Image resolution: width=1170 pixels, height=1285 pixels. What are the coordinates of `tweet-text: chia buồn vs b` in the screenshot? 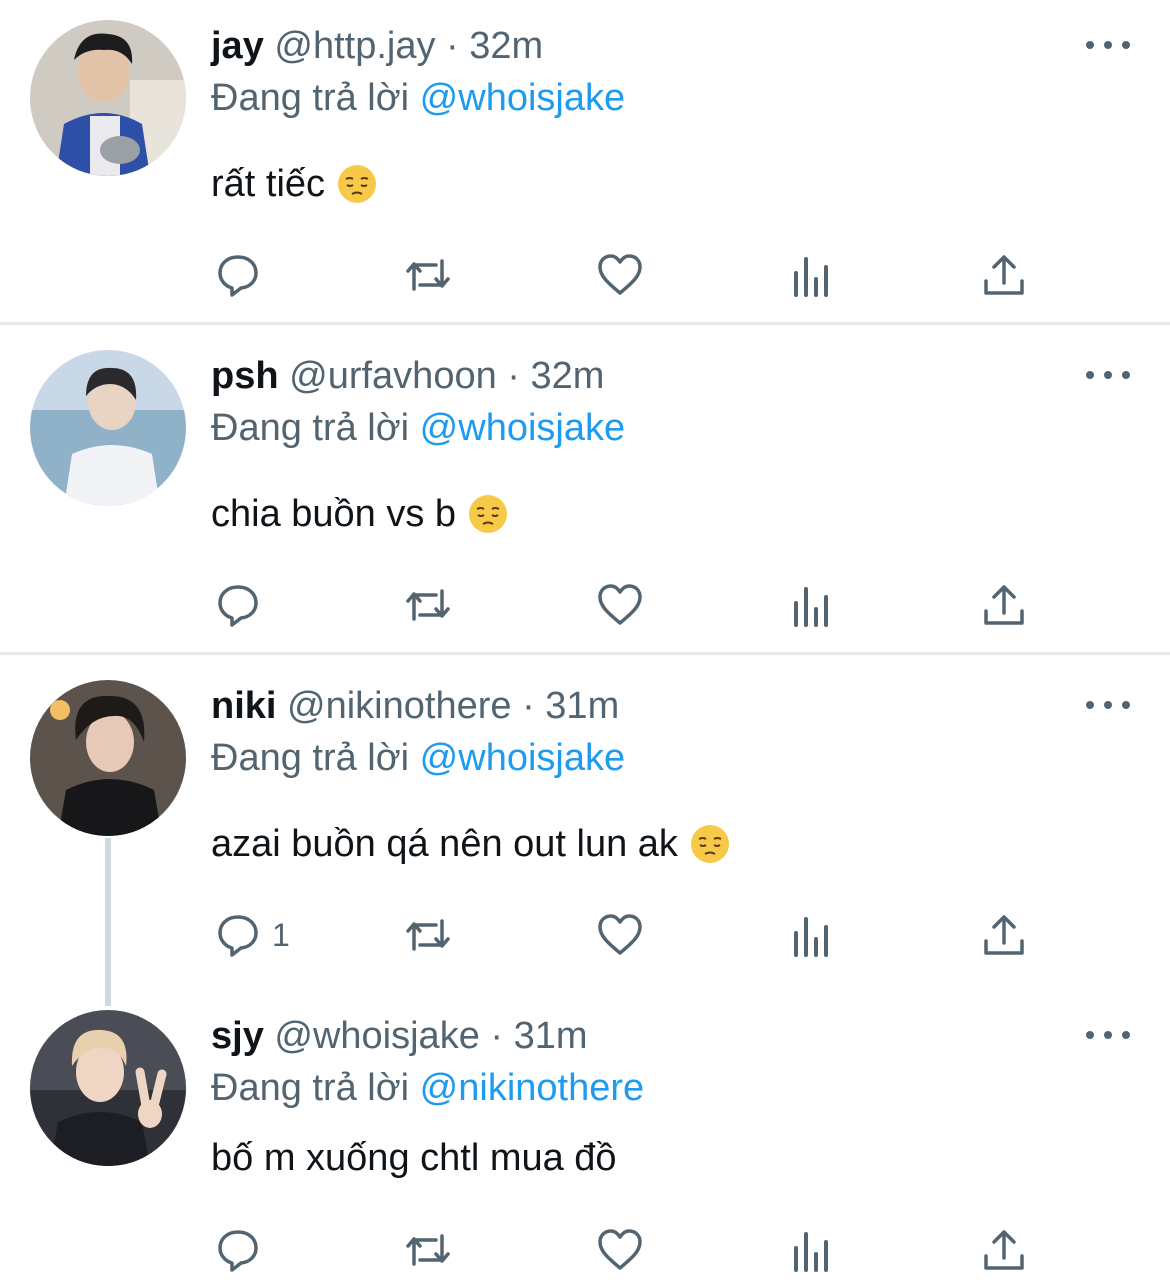 It's located at (359, 514).